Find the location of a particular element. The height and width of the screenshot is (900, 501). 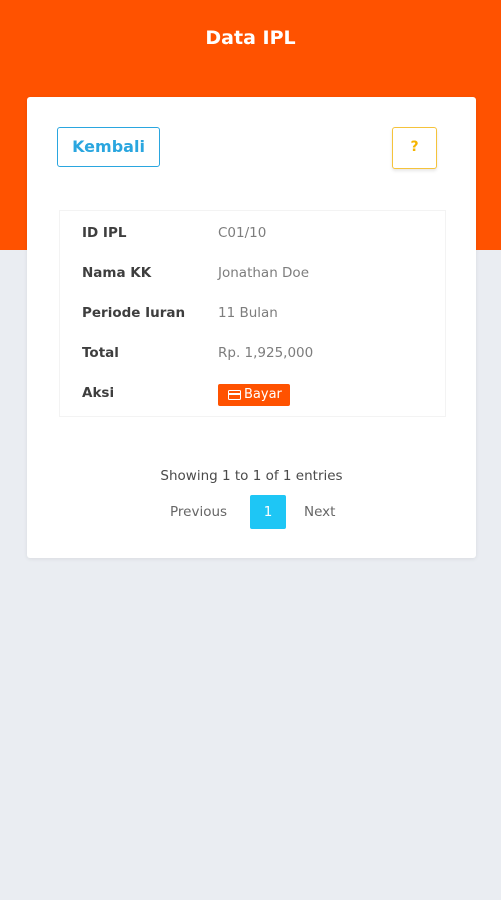

pay-button: Bayar is located at coordinates (254, 395).